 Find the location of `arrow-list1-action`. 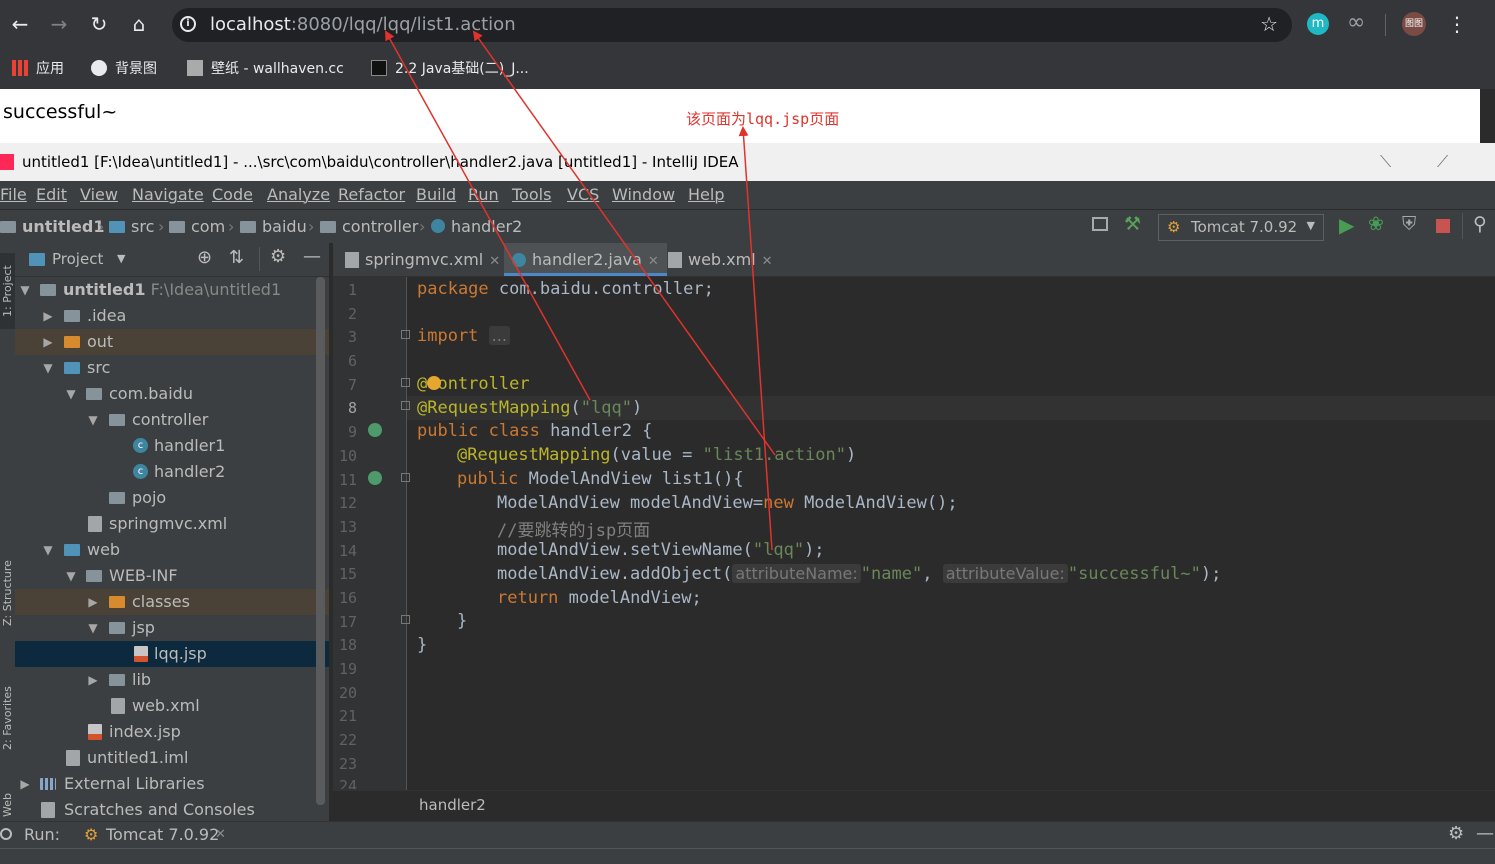

arrow-list1-action is located at coordinates (624, 243).